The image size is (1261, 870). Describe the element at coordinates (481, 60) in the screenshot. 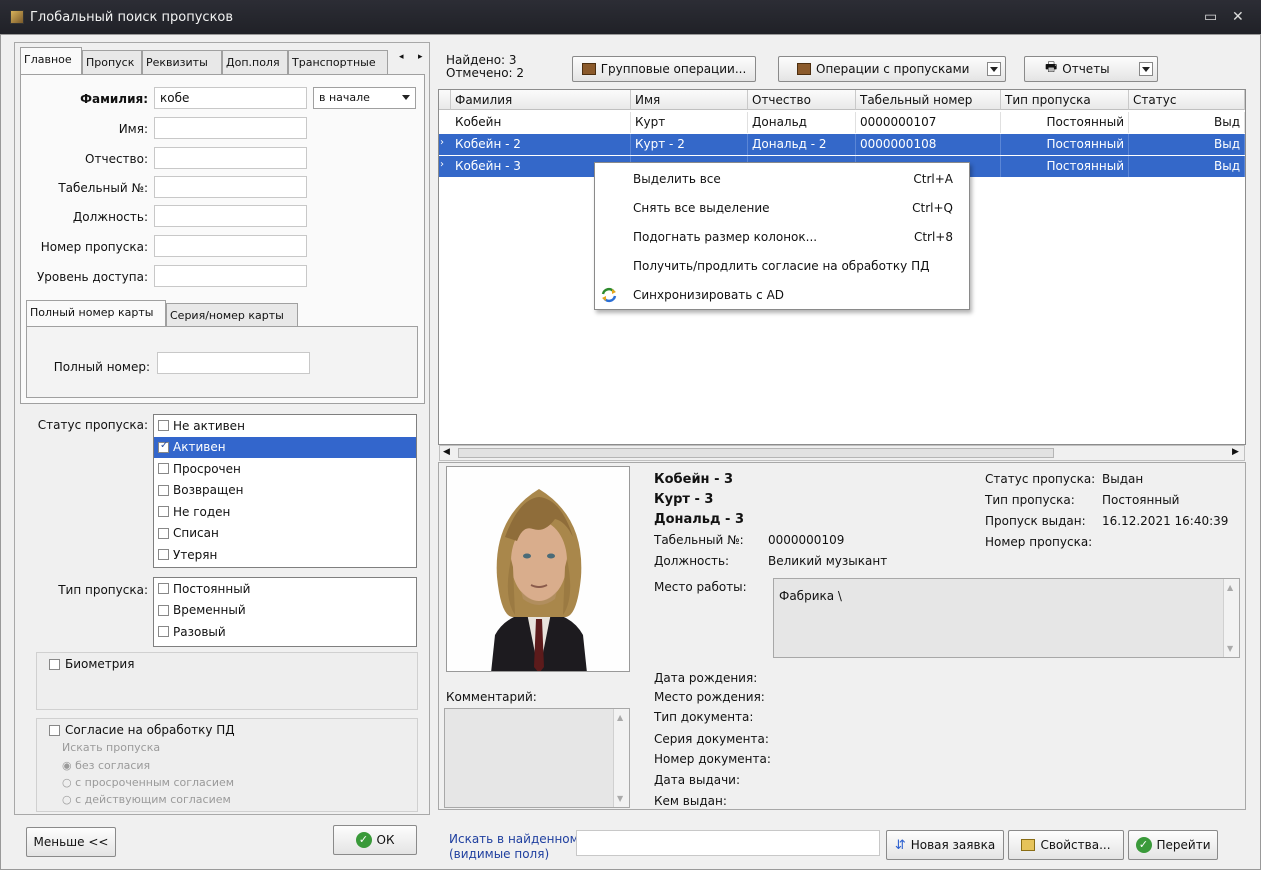

I see `found-count: Найдено: 3` at that location.